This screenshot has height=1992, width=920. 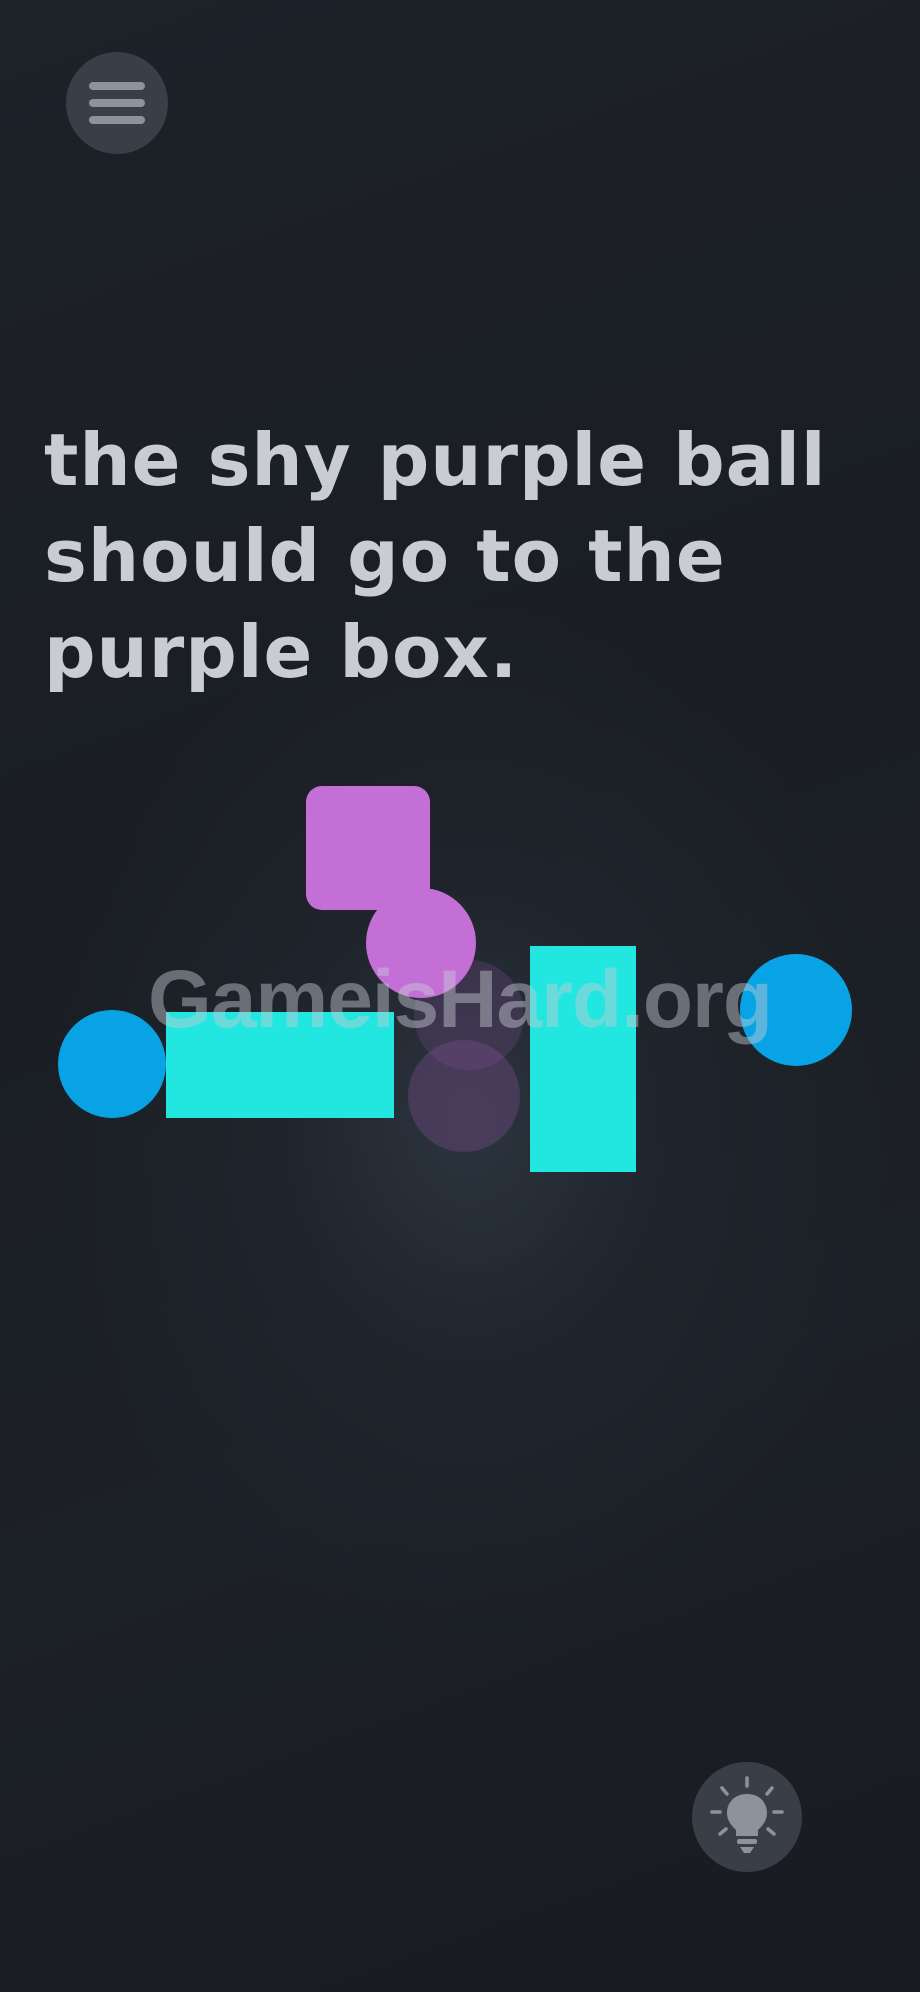 I want to click on hint-button, so click(x=747, y=1817).